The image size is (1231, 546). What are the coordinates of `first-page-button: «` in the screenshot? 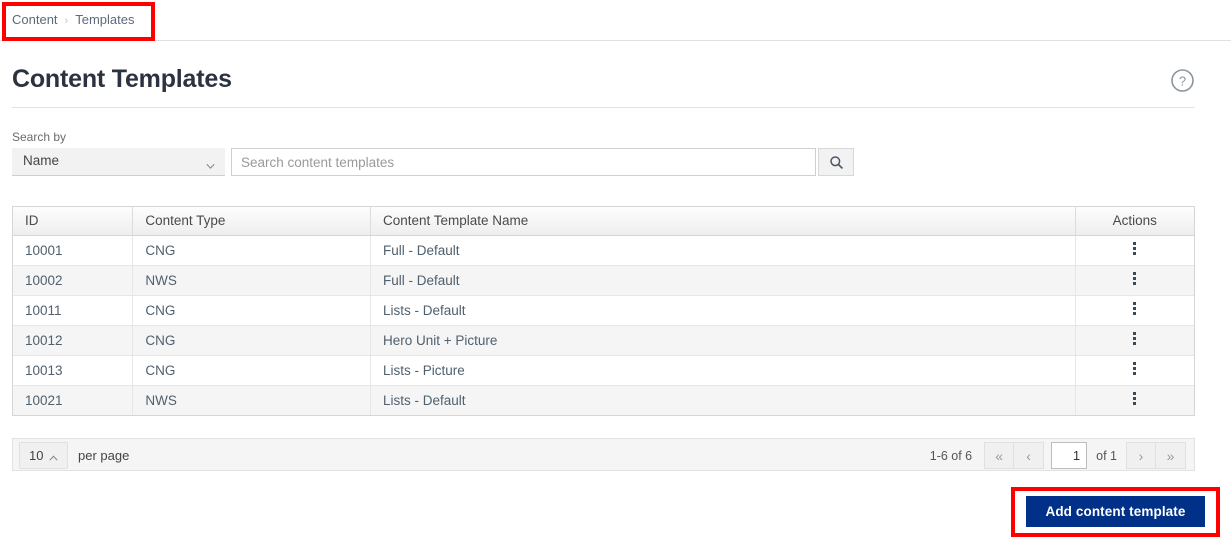 It's located at (999, 455).